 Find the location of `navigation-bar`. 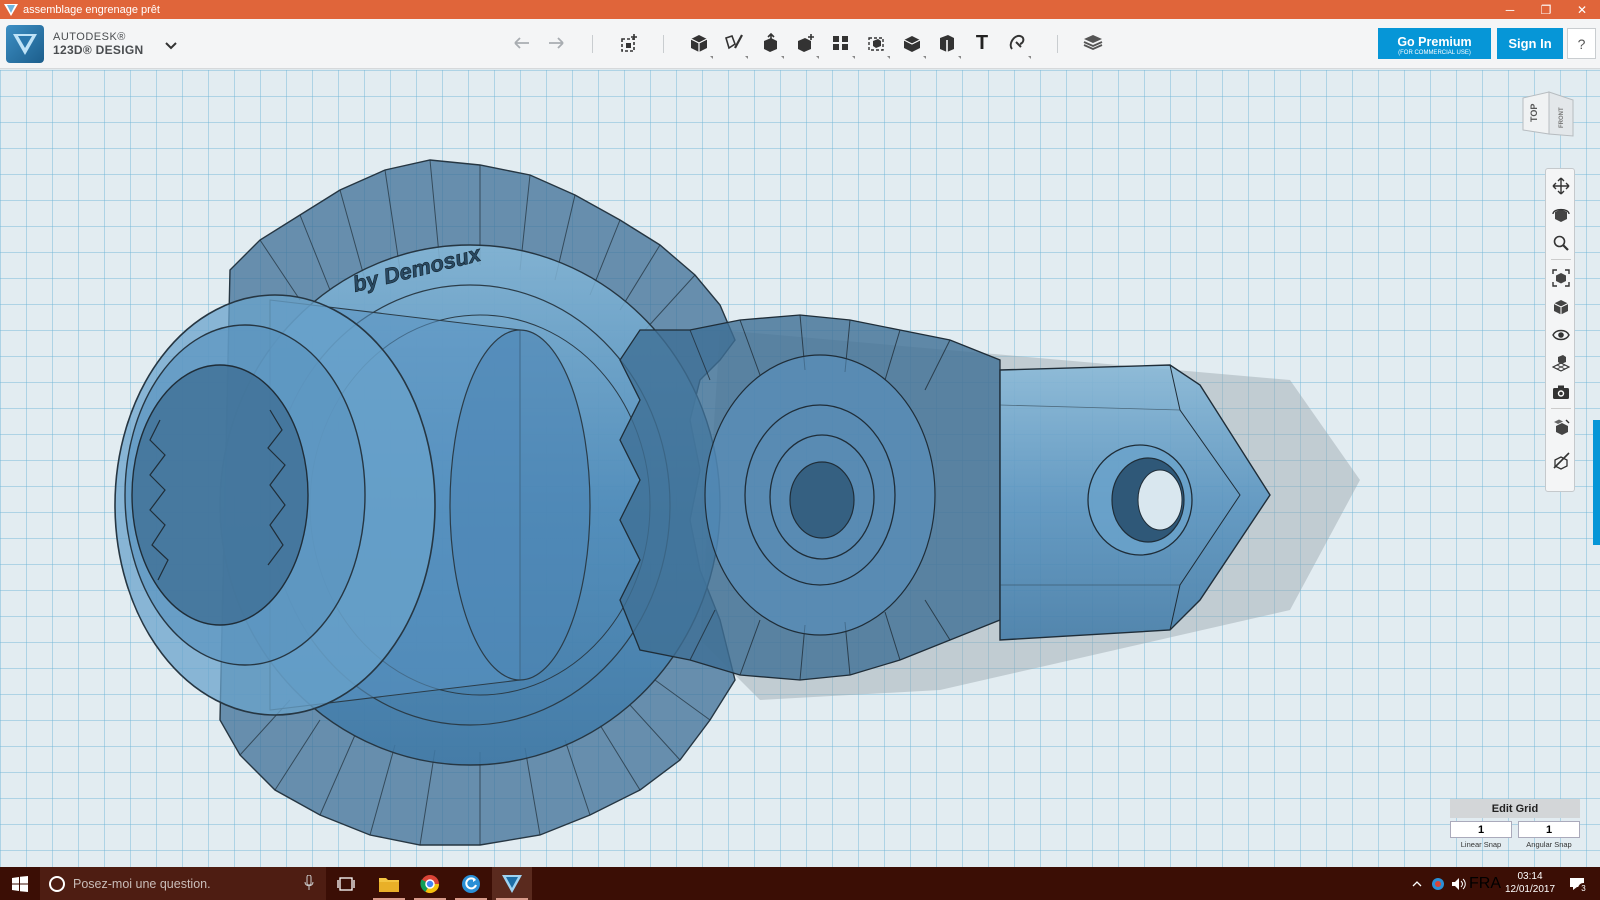

navigation-bar is located at coordinates (1560, 330).